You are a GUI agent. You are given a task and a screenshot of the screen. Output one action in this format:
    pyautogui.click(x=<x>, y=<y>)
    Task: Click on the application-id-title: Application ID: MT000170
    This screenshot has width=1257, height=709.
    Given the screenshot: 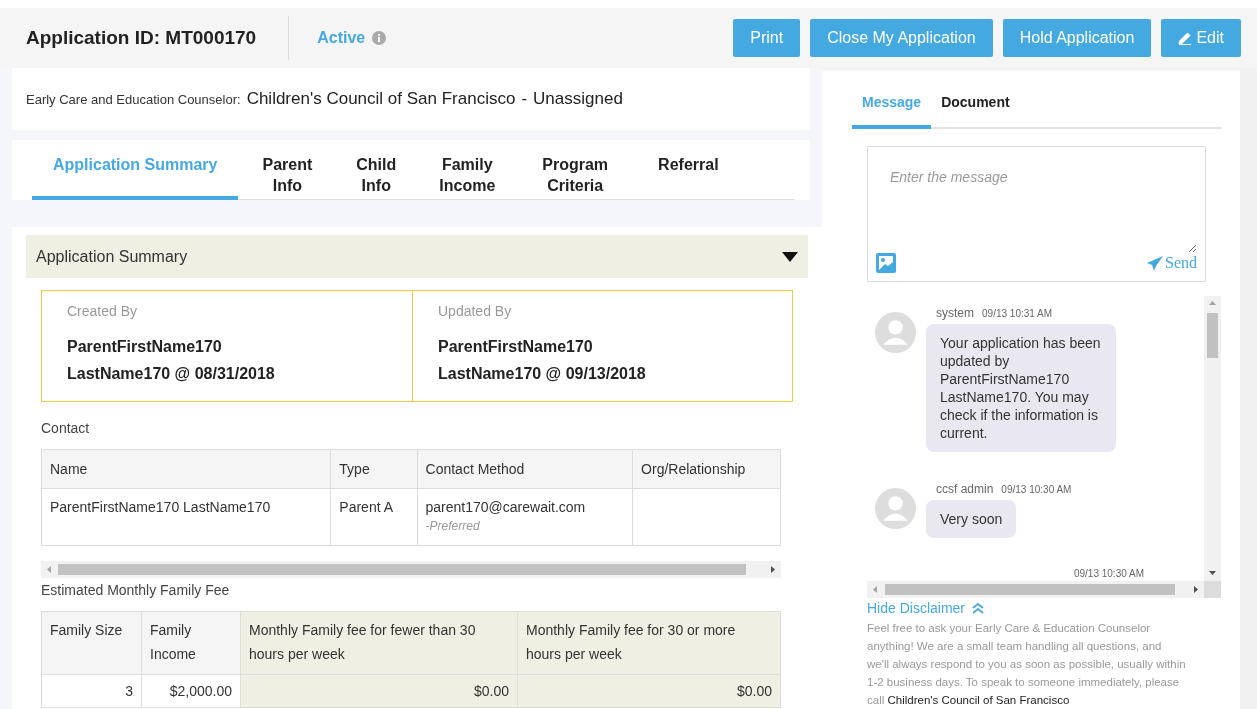 What is the action you would take?
    pyautogui.click(x=158, y=38)
    